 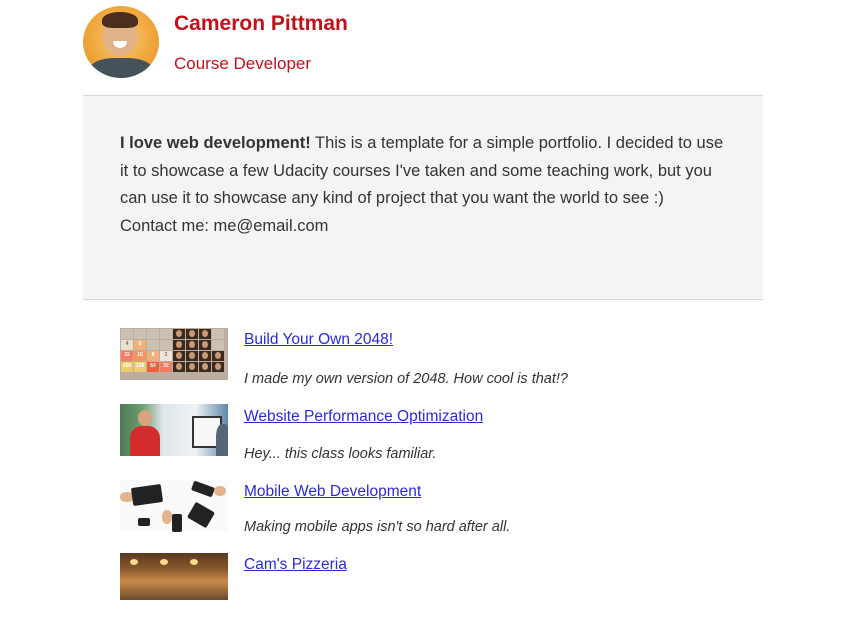 I want to click on tile-8: 8, so click(x=140, y=345).